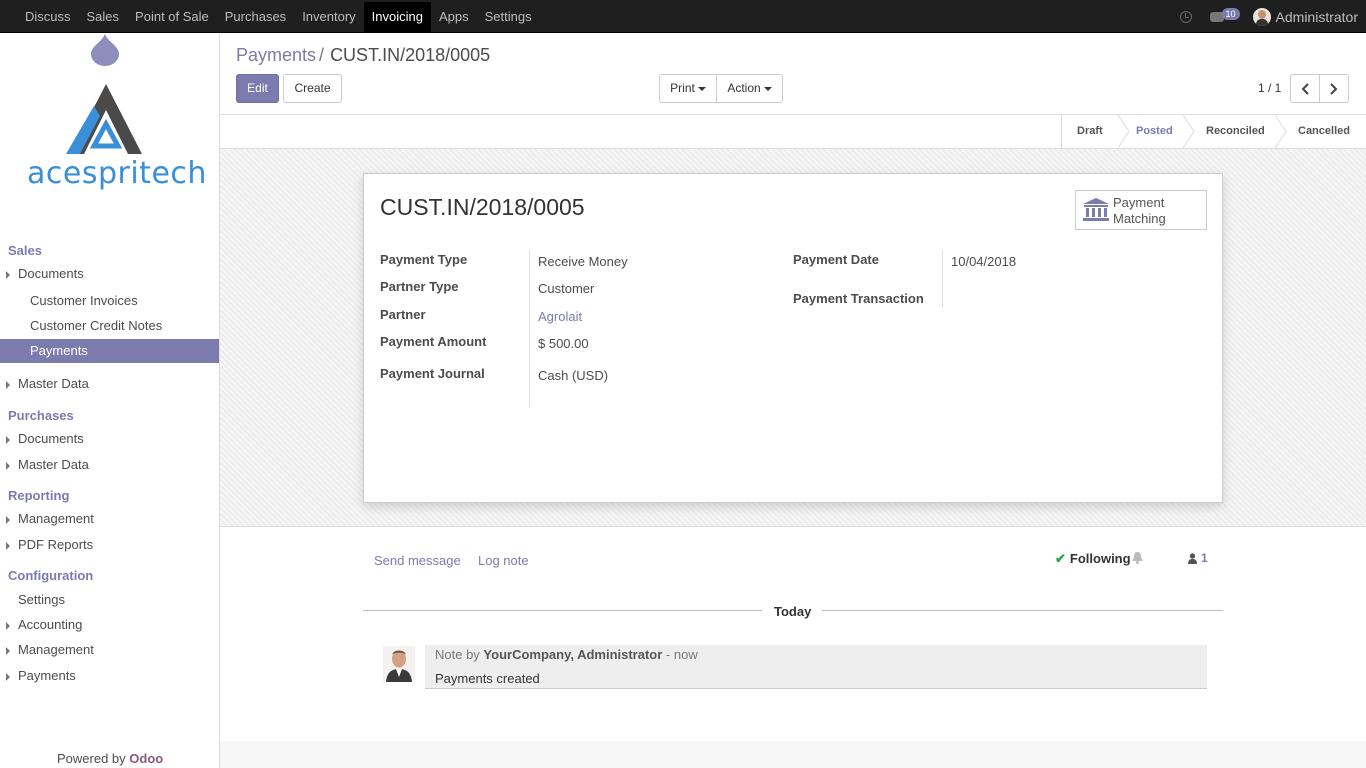 This screenshot has height=768, width=1366. What do you see at coordinates (1154, 131) in the screenshot?
I see `stage-posted: Posted` at bounding box center [1154, 131].